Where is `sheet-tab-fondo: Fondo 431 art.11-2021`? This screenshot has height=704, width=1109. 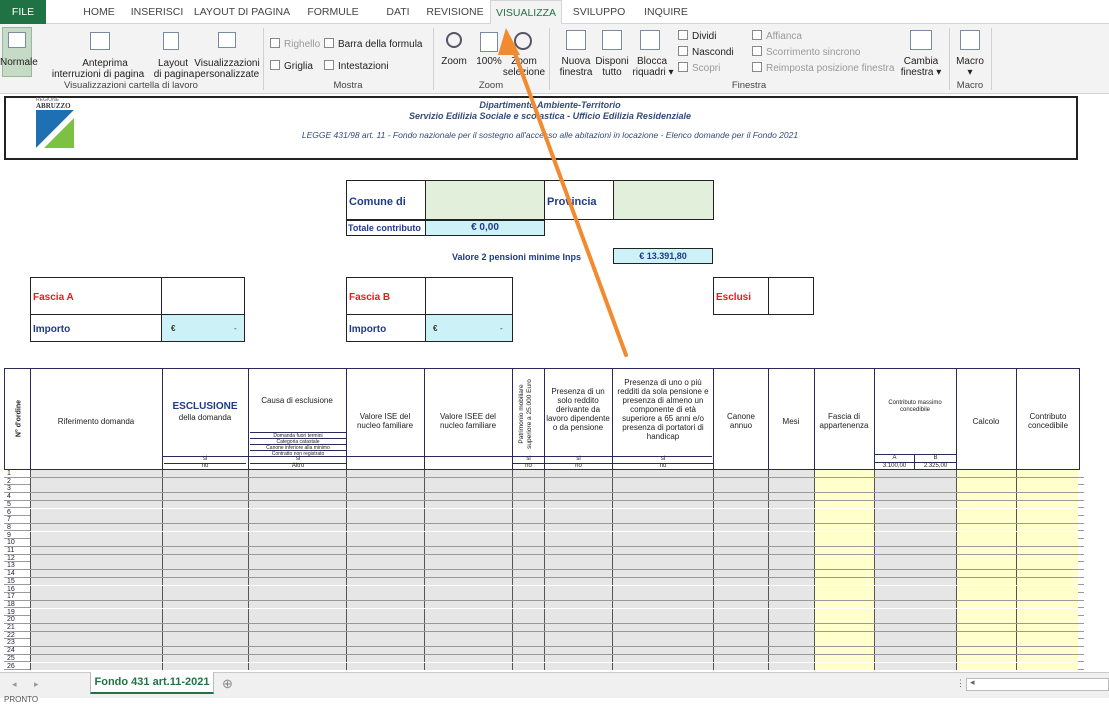
sheet-tab-fondo: Fondo 431 art.11-2021 is located at coordinates (152, 683).